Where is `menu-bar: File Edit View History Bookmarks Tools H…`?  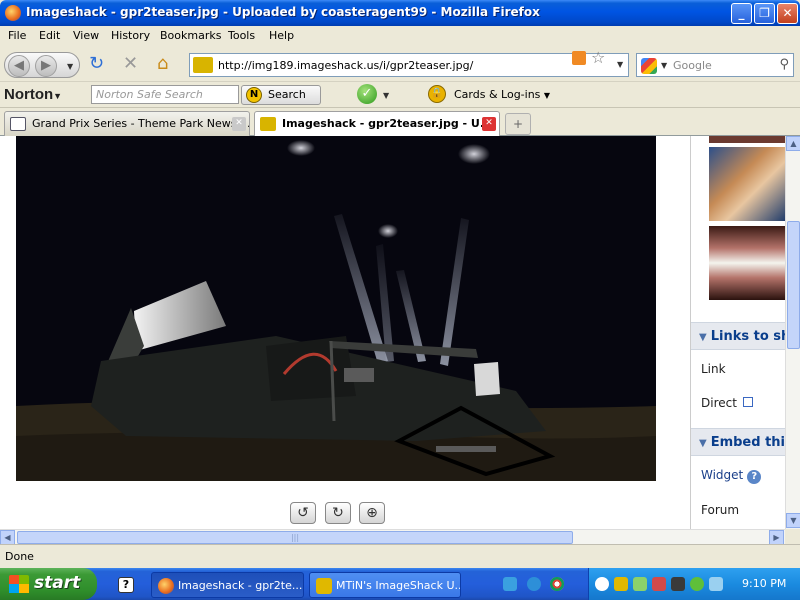
menu-bar: File Edit View History Bookmarks Tools H… is located at coordinates (400, 36).